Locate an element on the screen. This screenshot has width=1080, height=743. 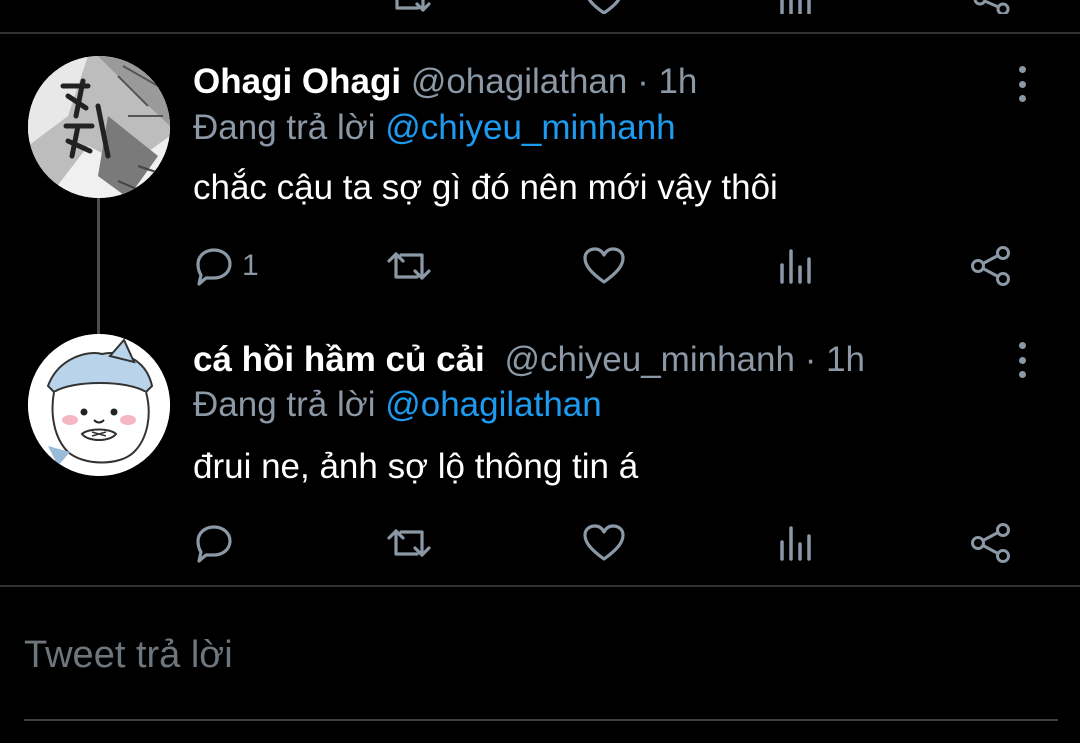
user-handle: @ohagilathan is located at coordinates (519, 81).